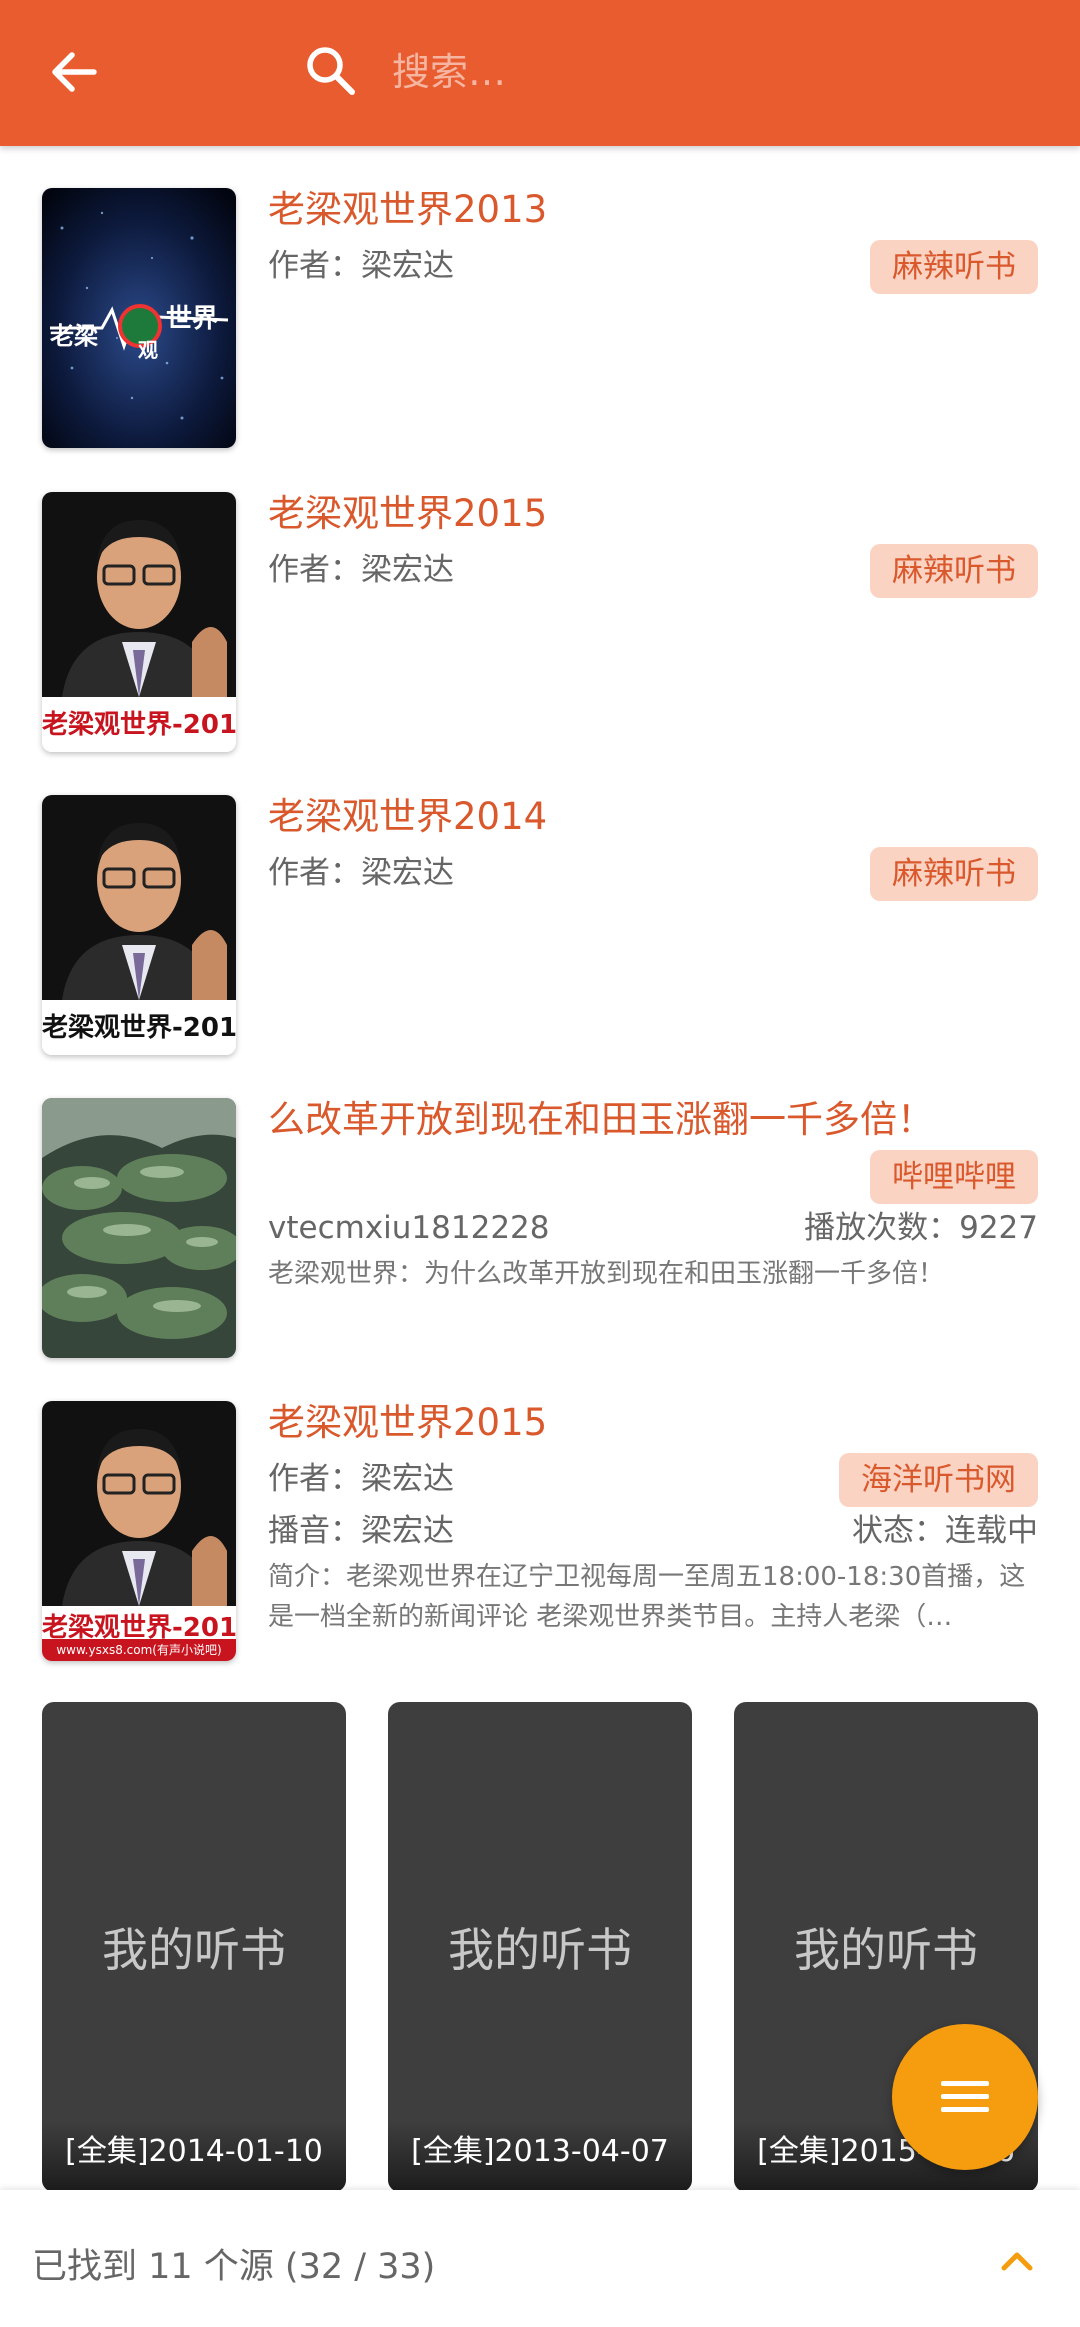 The image size is (1080, 2327). What do you see at coordinates (139, 1650) in the screenshot?
I see `cover-sub-caption: www.ysxs8.com(有声小说吧)` at bounding box center [139, 1650].